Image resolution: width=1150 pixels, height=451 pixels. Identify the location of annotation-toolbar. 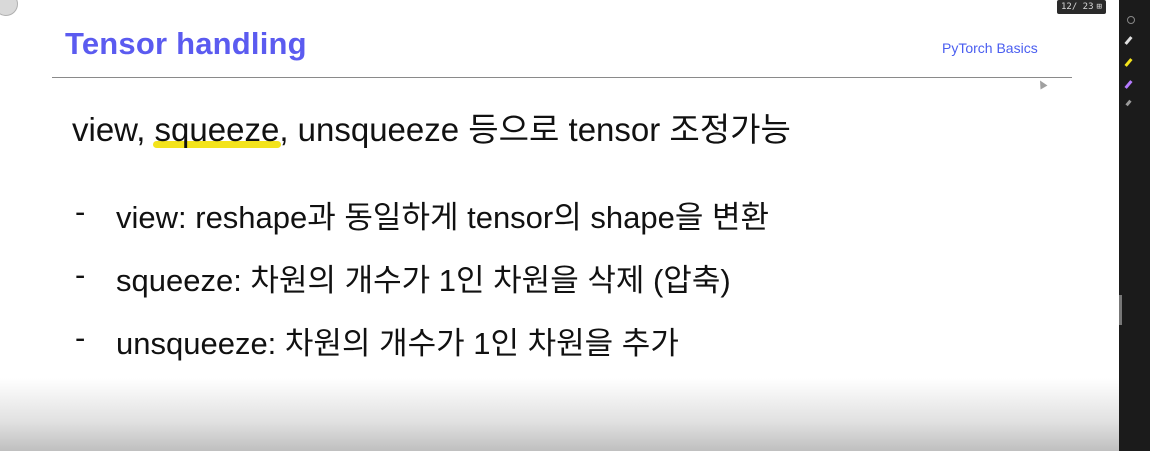
(1134, 225).